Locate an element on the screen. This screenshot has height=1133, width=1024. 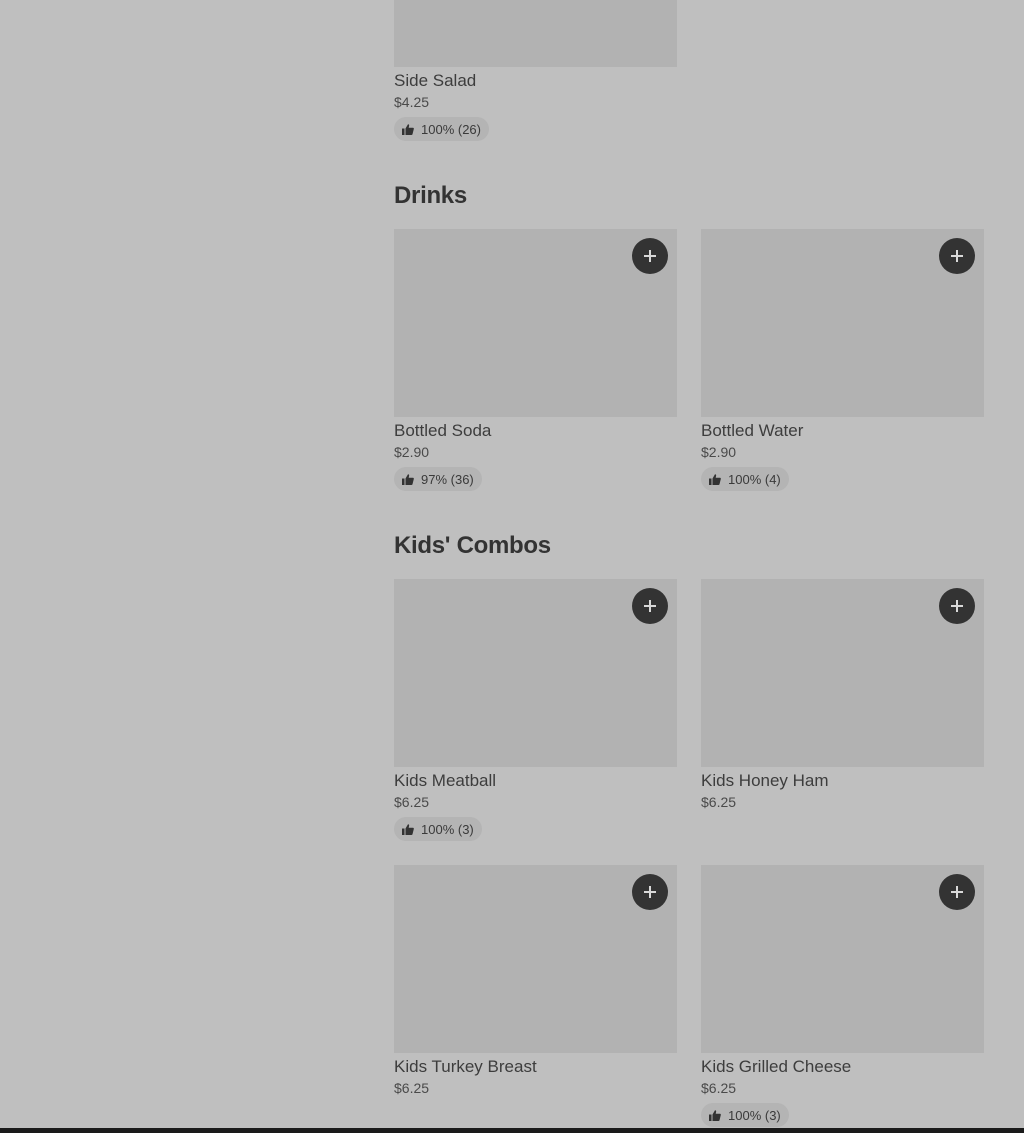
item-name: Kids Turkey Breast is located at coordinates (465, 1066).